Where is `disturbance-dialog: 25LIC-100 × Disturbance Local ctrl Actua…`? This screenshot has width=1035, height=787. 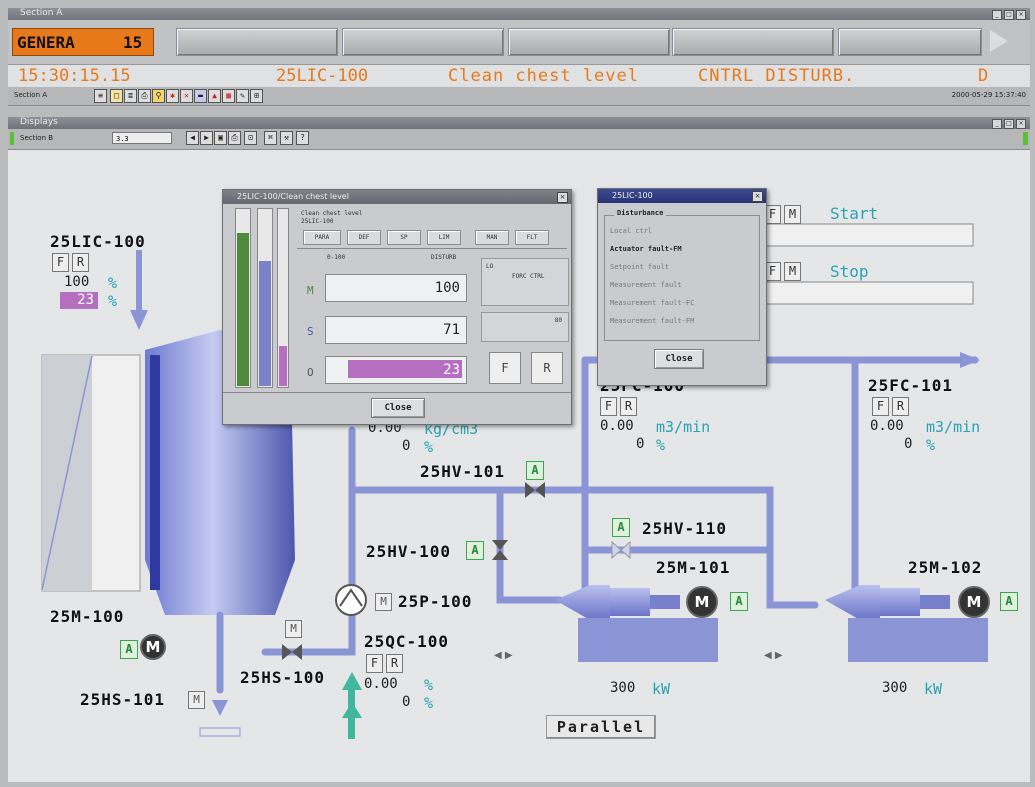
disturbance-dialog: 25LIC-100 × Disturbance Local ctrl Actua… is located at coordinates (682, 287).